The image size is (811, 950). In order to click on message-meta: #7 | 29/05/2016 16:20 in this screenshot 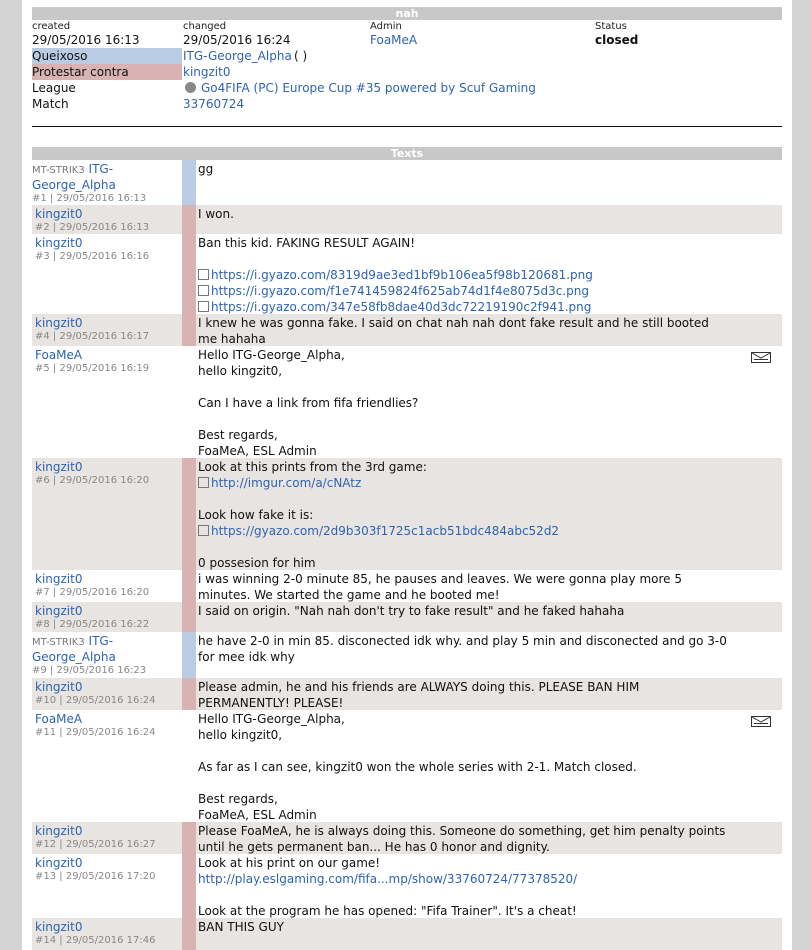, I will do `click(92, 592)`.